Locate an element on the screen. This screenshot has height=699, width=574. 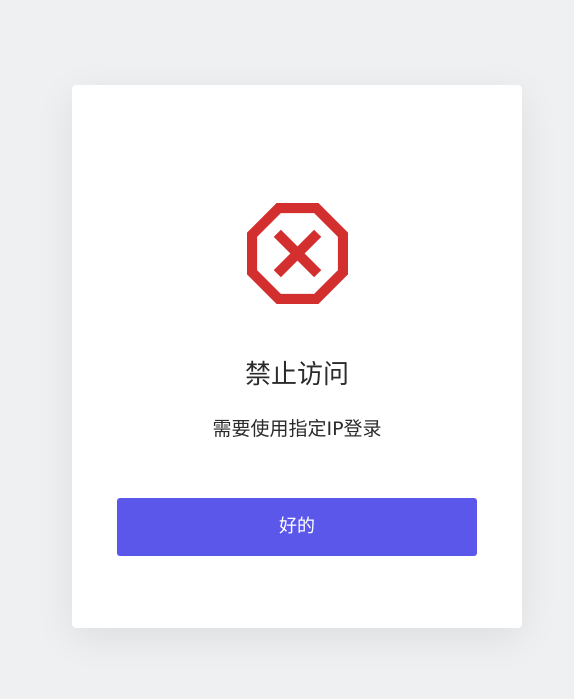
ok-button: 好的 is located at coordinates (297, 527).